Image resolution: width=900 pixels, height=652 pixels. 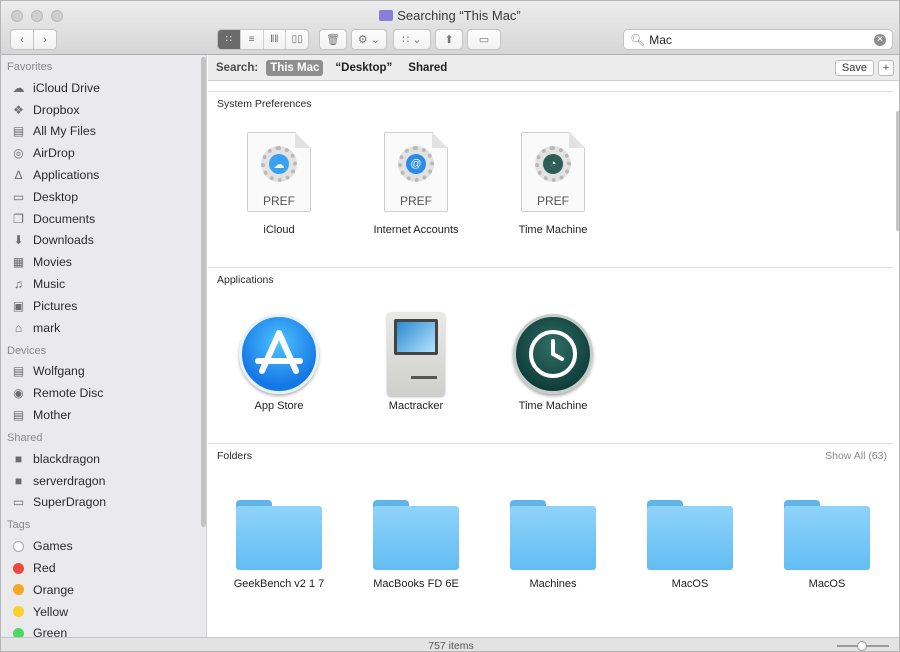 I want to click on sidebar-header-favorites: Favorites, so click(x=30, y=67).